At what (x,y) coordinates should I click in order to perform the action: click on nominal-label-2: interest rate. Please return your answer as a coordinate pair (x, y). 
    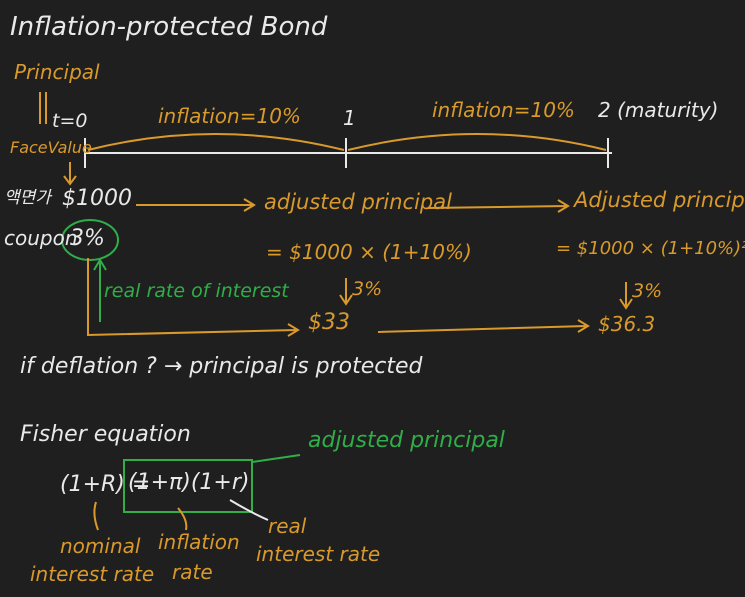
    Looking at the image, I should click on (92, 574).